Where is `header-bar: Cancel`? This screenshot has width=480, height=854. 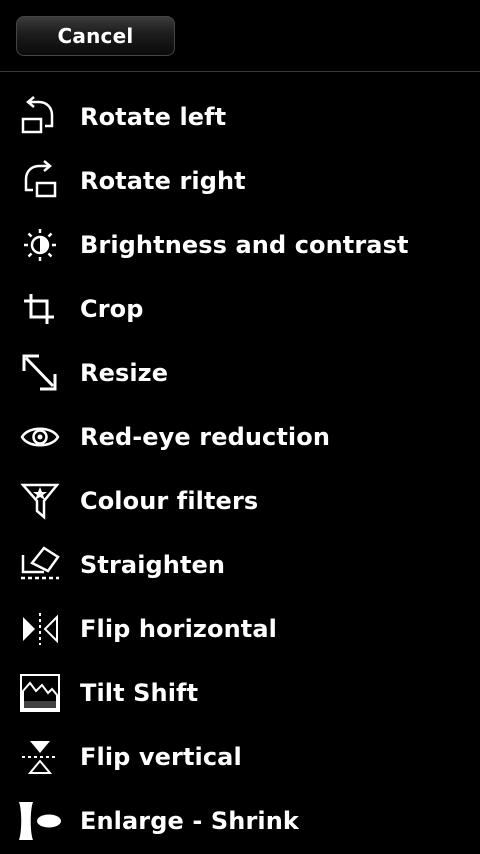
header-bar: Cancel is located at coordinates (240, 35).